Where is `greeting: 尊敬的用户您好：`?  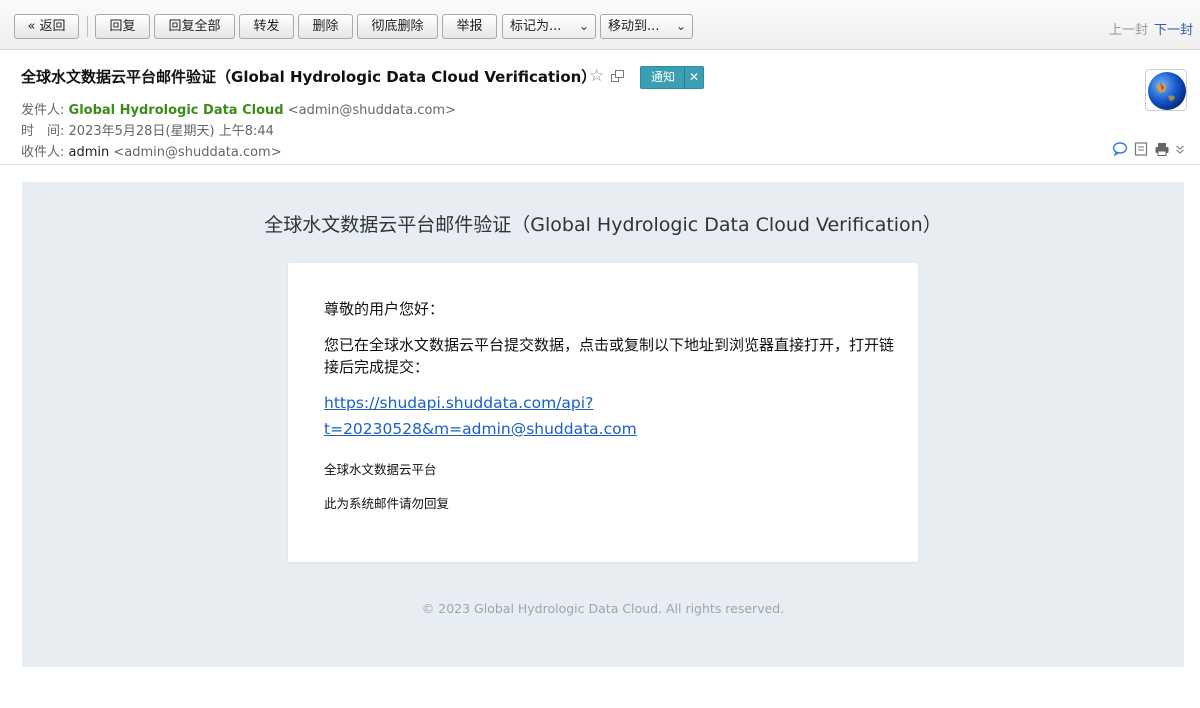
greeting: 尊敬的用户您好： is located at coordinates (384, 309).